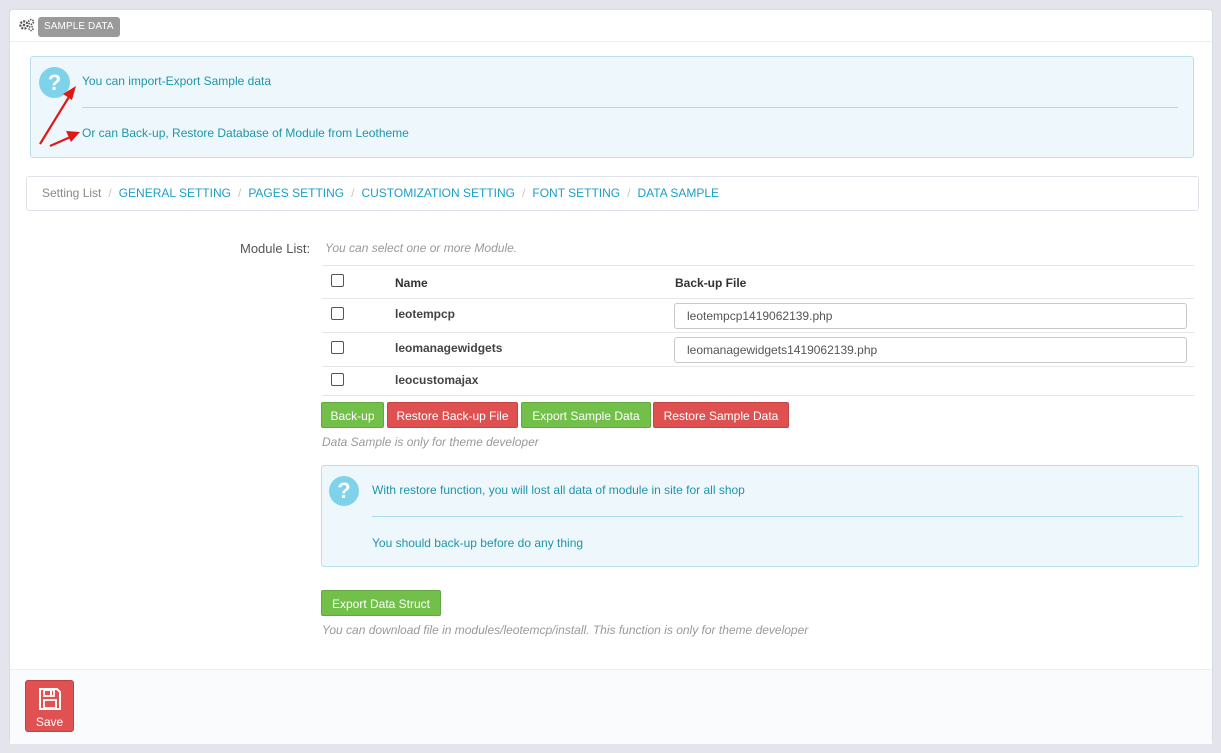  I want to click on breadcrumb-font-setting: FONT SETTING, so click(576, 193).